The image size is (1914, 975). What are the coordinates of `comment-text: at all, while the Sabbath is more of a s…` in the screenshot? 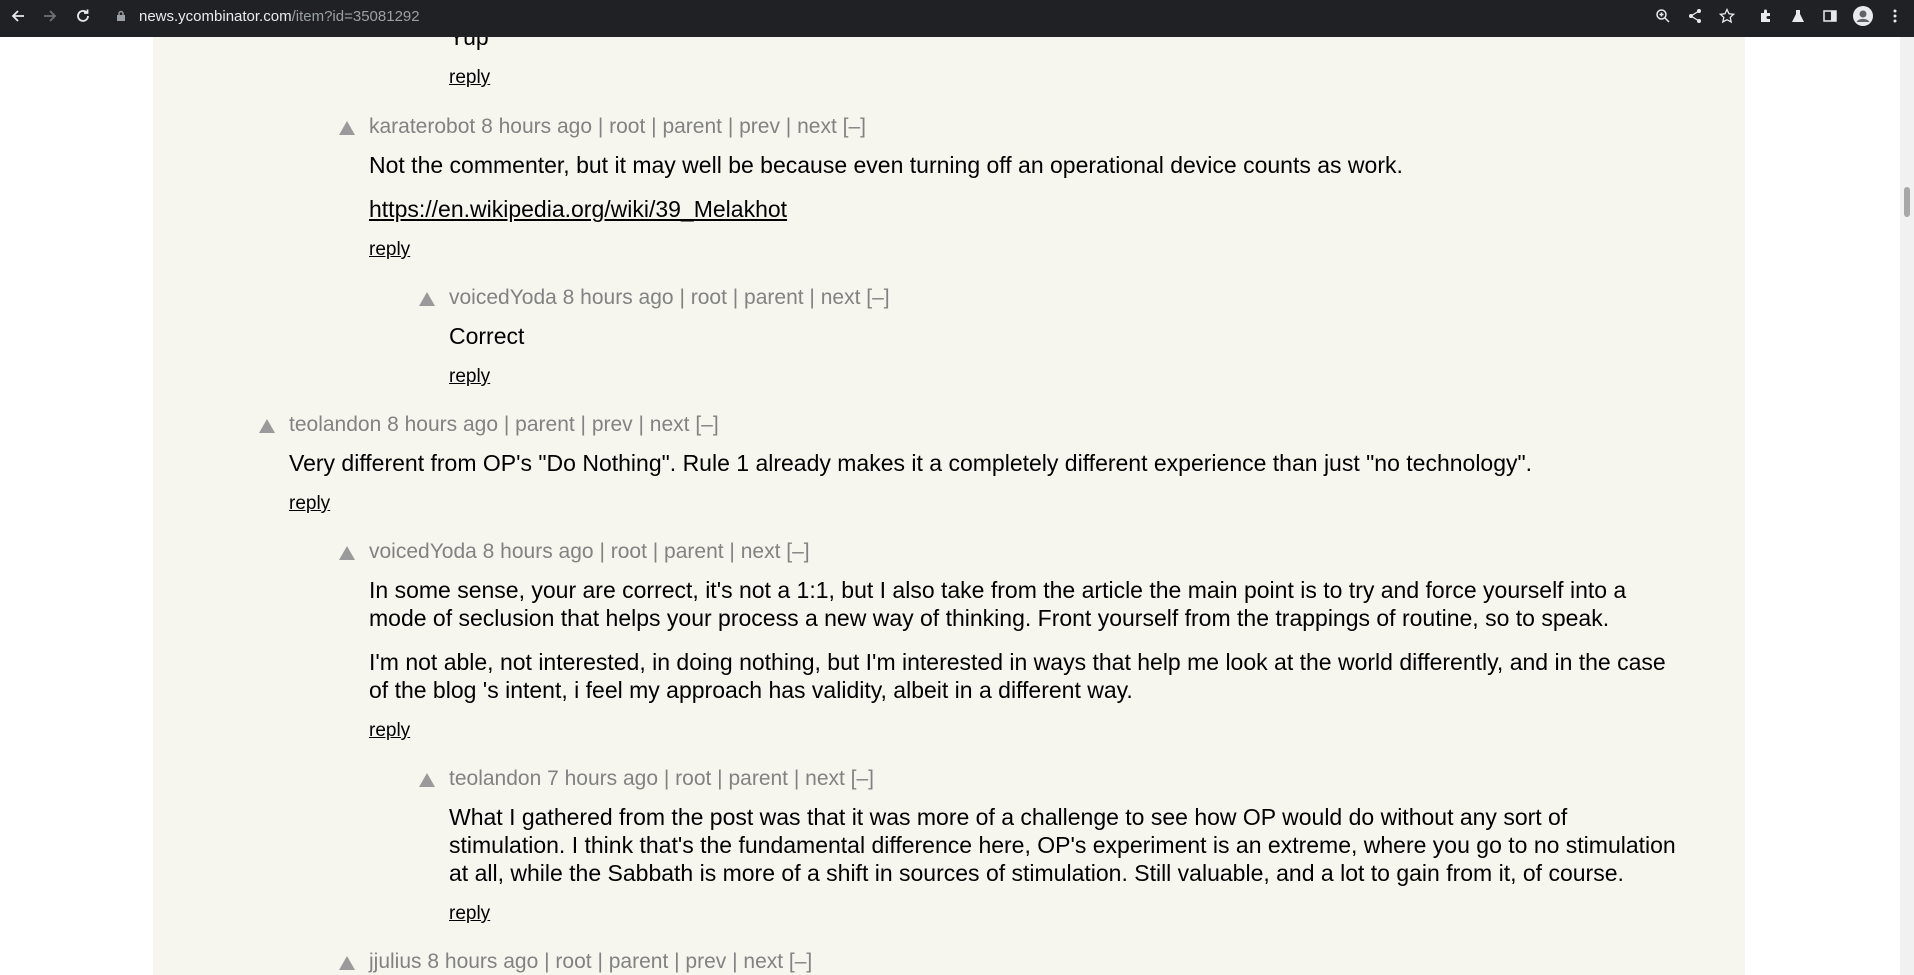 It's located at (1036, 873).